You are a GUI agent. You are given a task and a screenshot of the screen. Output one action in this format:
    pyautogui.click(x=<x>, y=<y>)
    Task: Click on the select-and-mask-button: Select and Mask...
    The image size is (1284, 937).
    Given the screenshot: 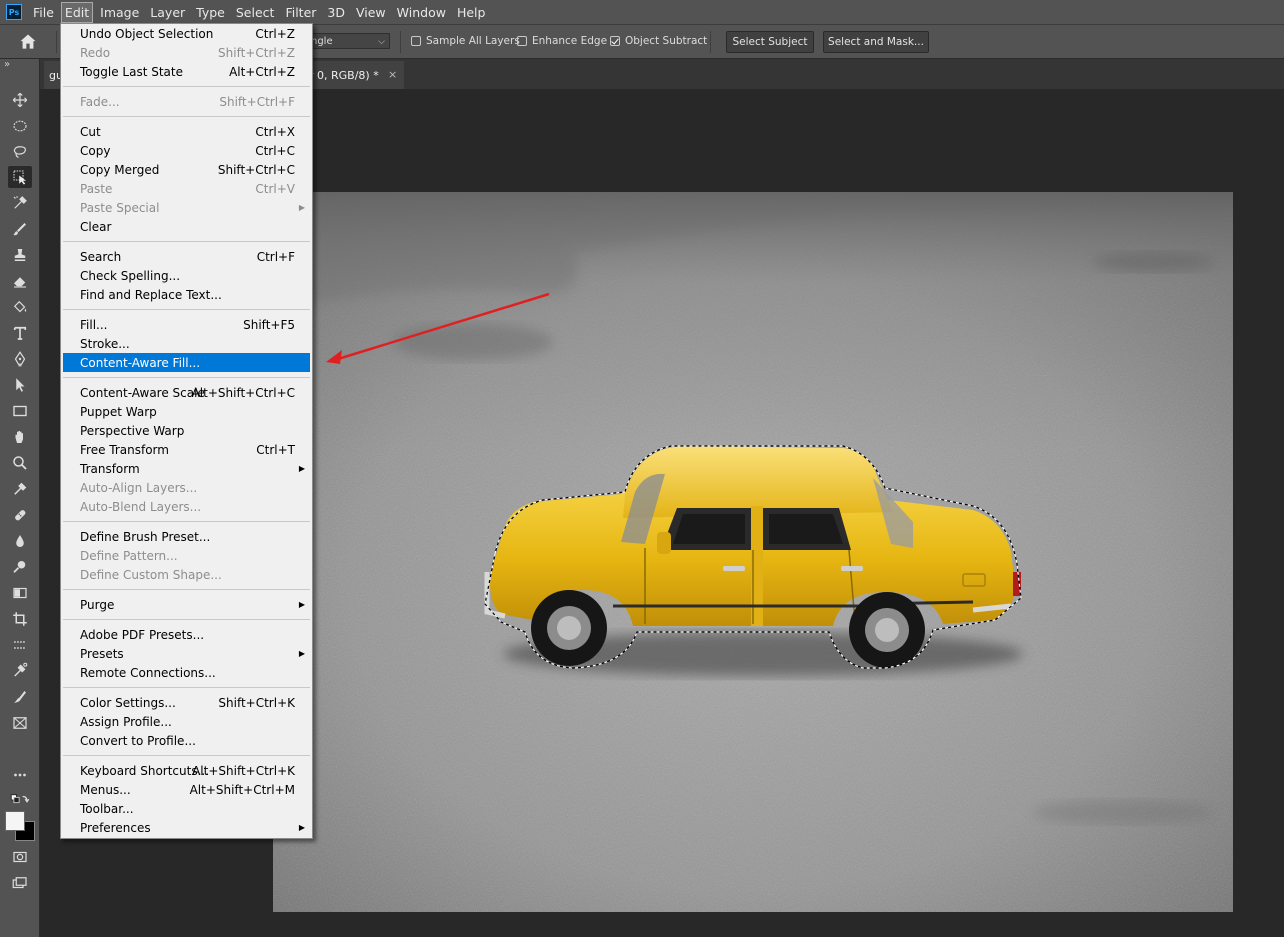 What is the action you would take?
    pyautogui.click(x=876, y=42)
    